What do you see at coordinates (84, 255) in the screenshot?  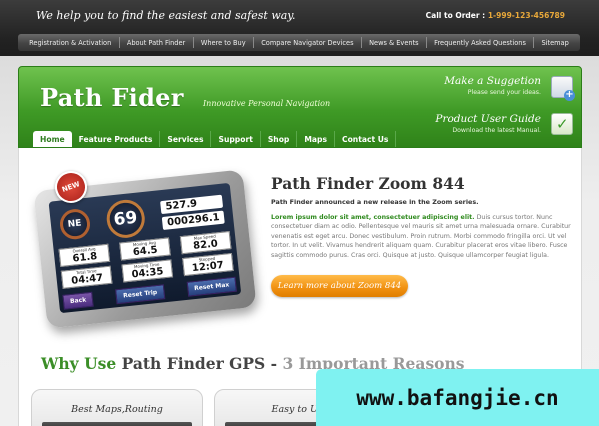 I see `stat-cell: Overall Avg 61.8` at bounding box center [84, 255].